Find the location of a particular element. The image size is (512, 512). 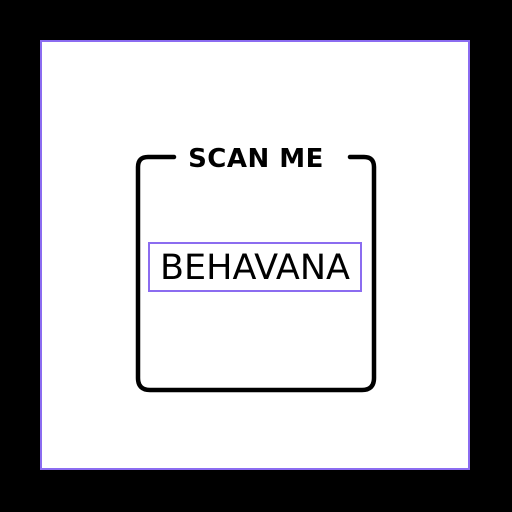

scan-me-title: SCAN ME is located at coordinates (256, 159).